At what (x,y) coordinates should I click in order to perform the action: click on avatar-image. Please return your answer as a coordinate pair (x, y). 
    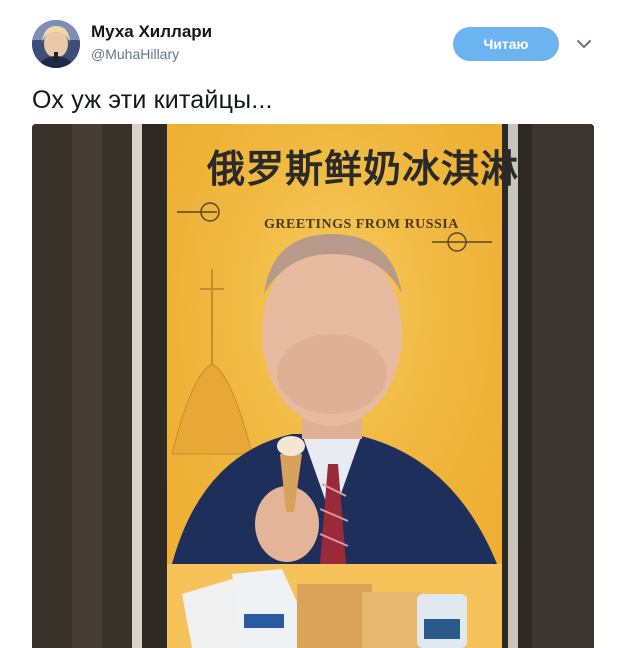
    Looking at the image, I should click on (56, 44).